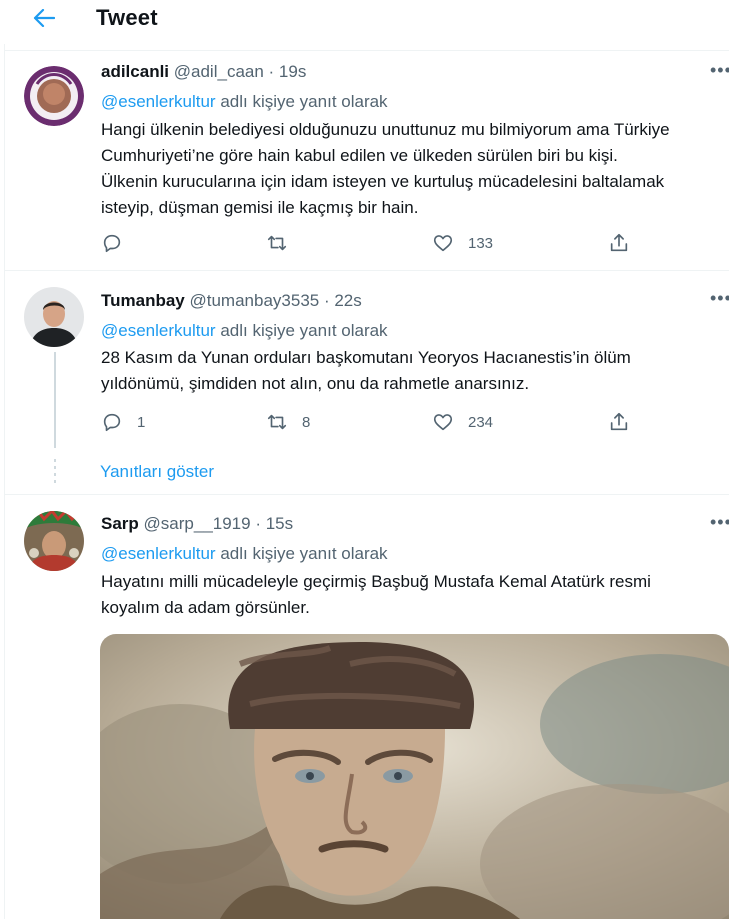 This screenshot has height=919, width=729. What do you see at coordinates (120, 523) in the screenshot?
I see `display-name: Sarp` at bounding box center [120, 523].